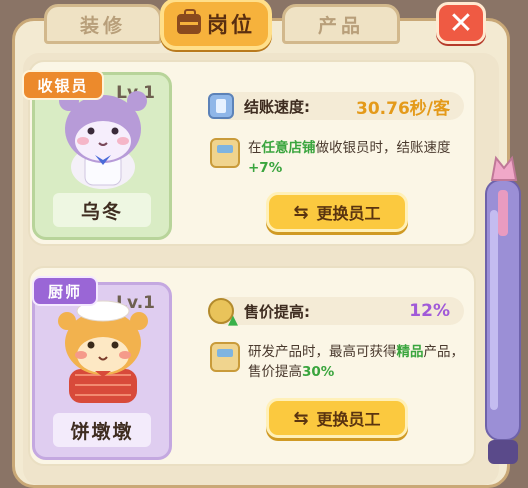 This screenshot has height=488, width=528. I want to click on skill-description-chef: 研发产品时，最高可获得精品产品，售价提高30%, so click(337, 362).